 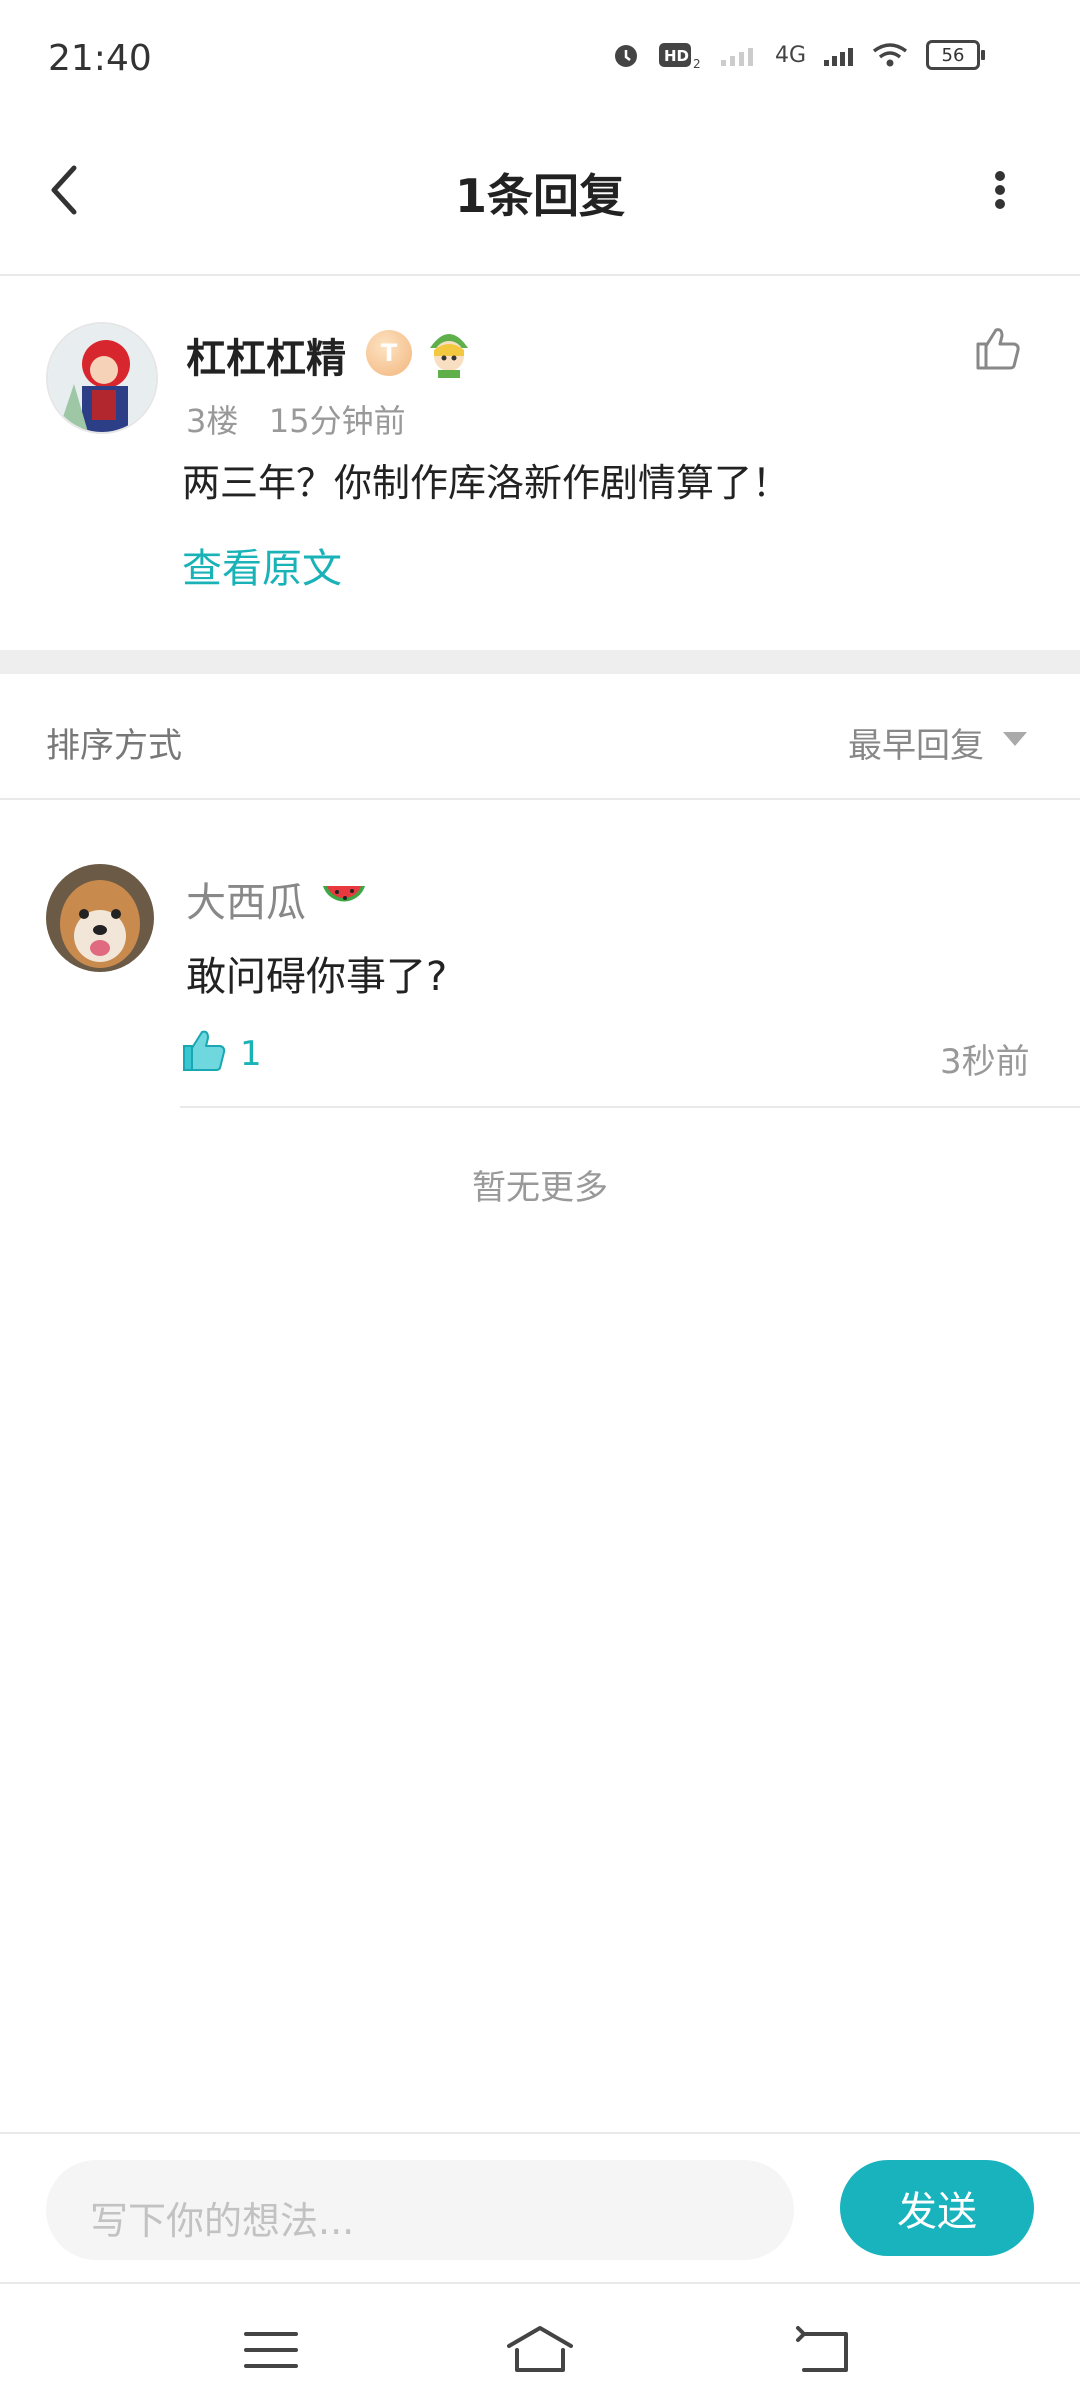 What do you see at coordinates (998, 348) in the screenshot?
I see `like-icon` at bounding box center [998, 348].